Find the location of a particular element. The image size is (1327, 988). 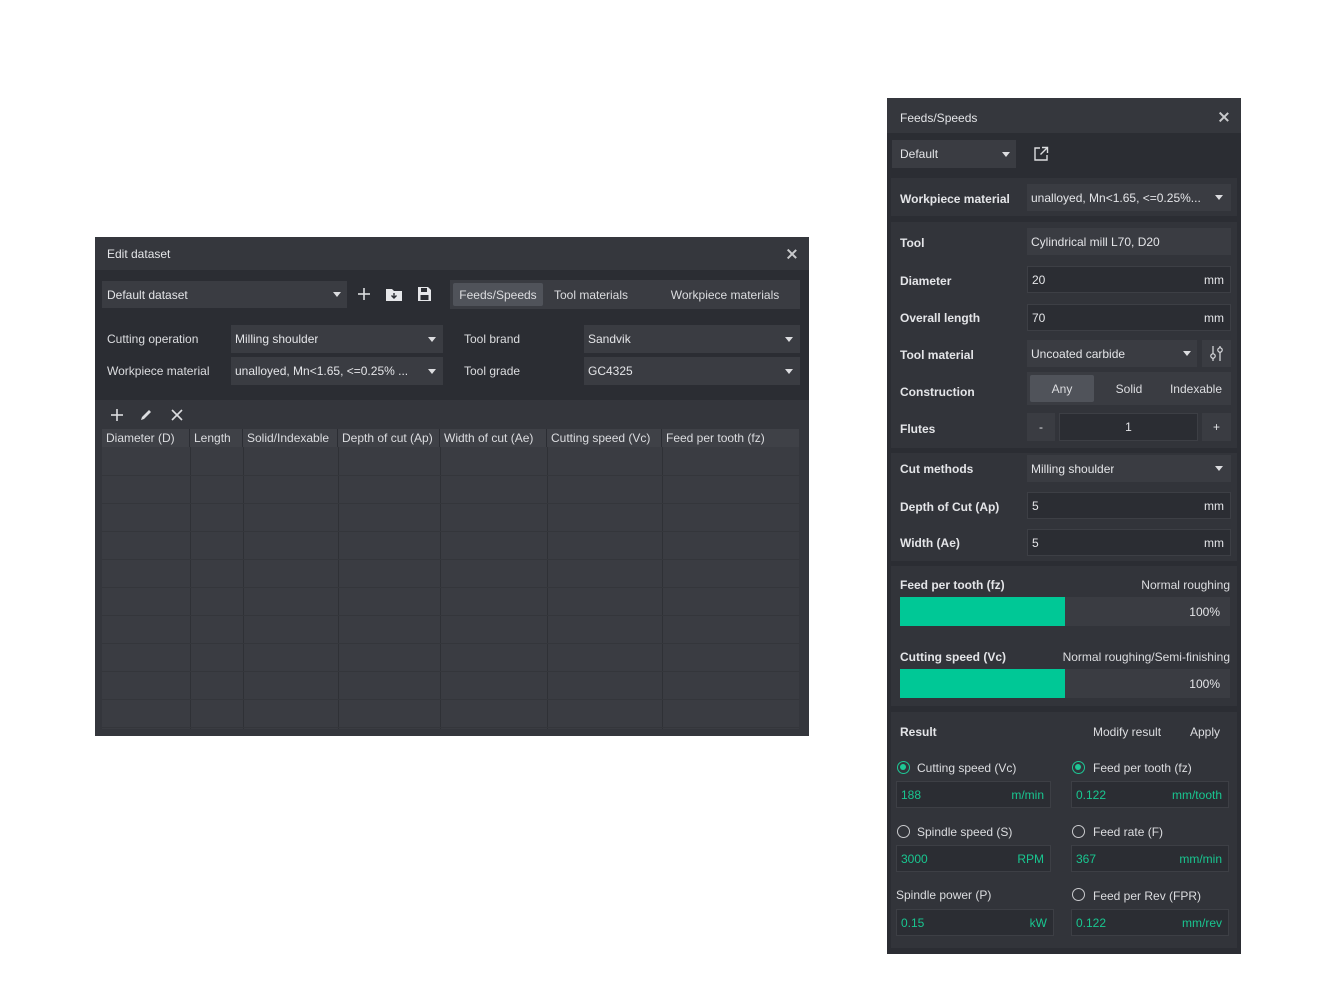

column-header-diameter: Diameter (D) is located at coordinates (146, 438).